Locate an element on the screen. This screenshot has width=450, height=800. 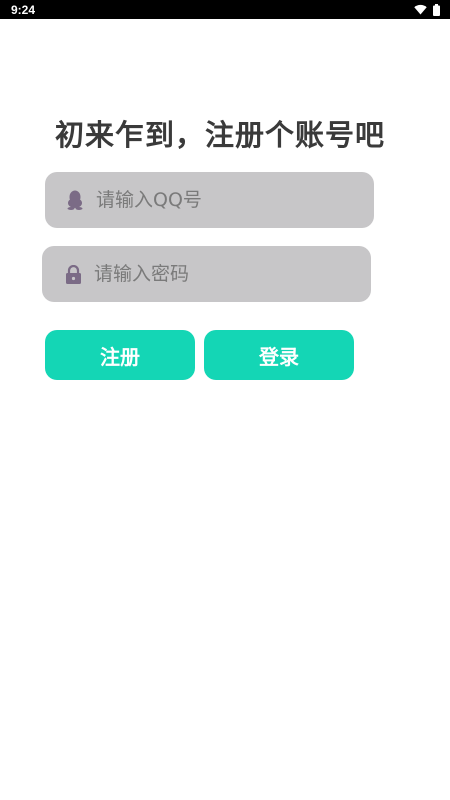
qq-field is located at coordinates (209, 200).